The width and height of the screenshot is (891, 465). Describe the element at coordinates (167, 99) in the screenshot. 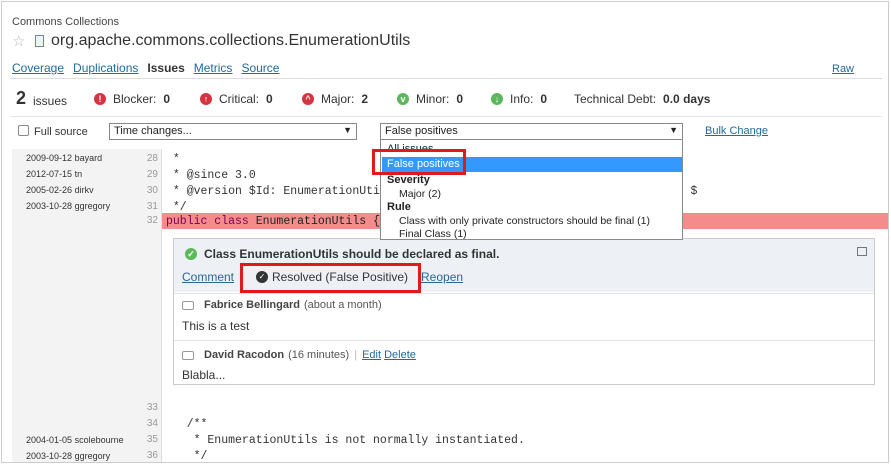

I see `blocker-count: 0` at that location.